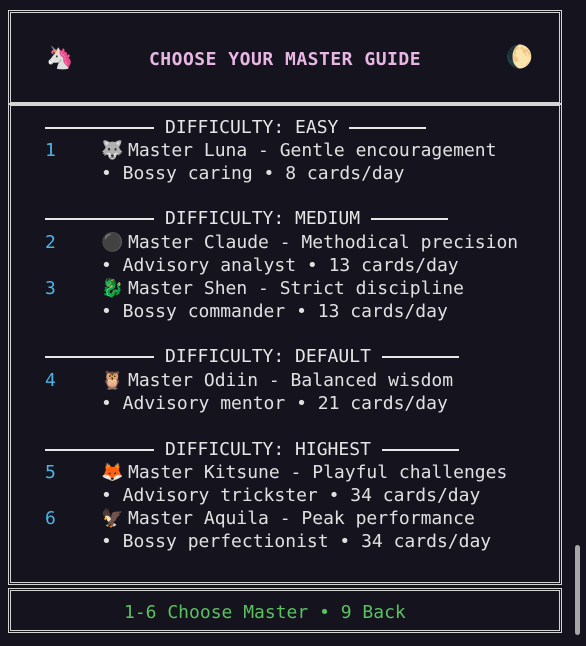 The width and height of the screenshot is (586, 646). Describe the element at coordinates (519, 57) in the screenshot. I see `moon-icon: 🌔` at that location.